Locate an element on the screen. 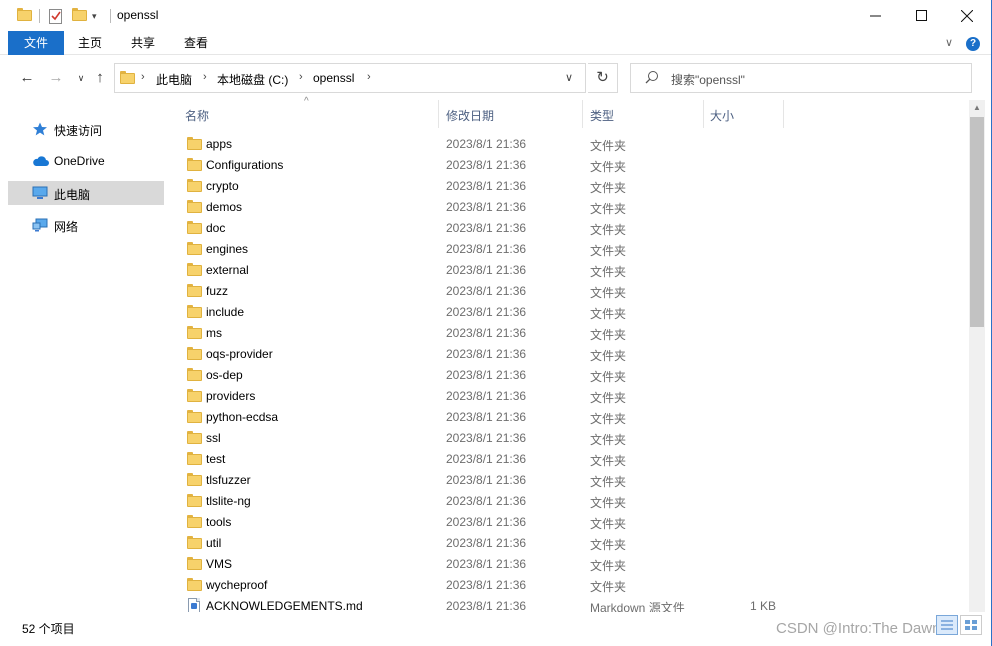 This screenshot has height=646, width=992. file-name: util is located at coordinates (214, 543).